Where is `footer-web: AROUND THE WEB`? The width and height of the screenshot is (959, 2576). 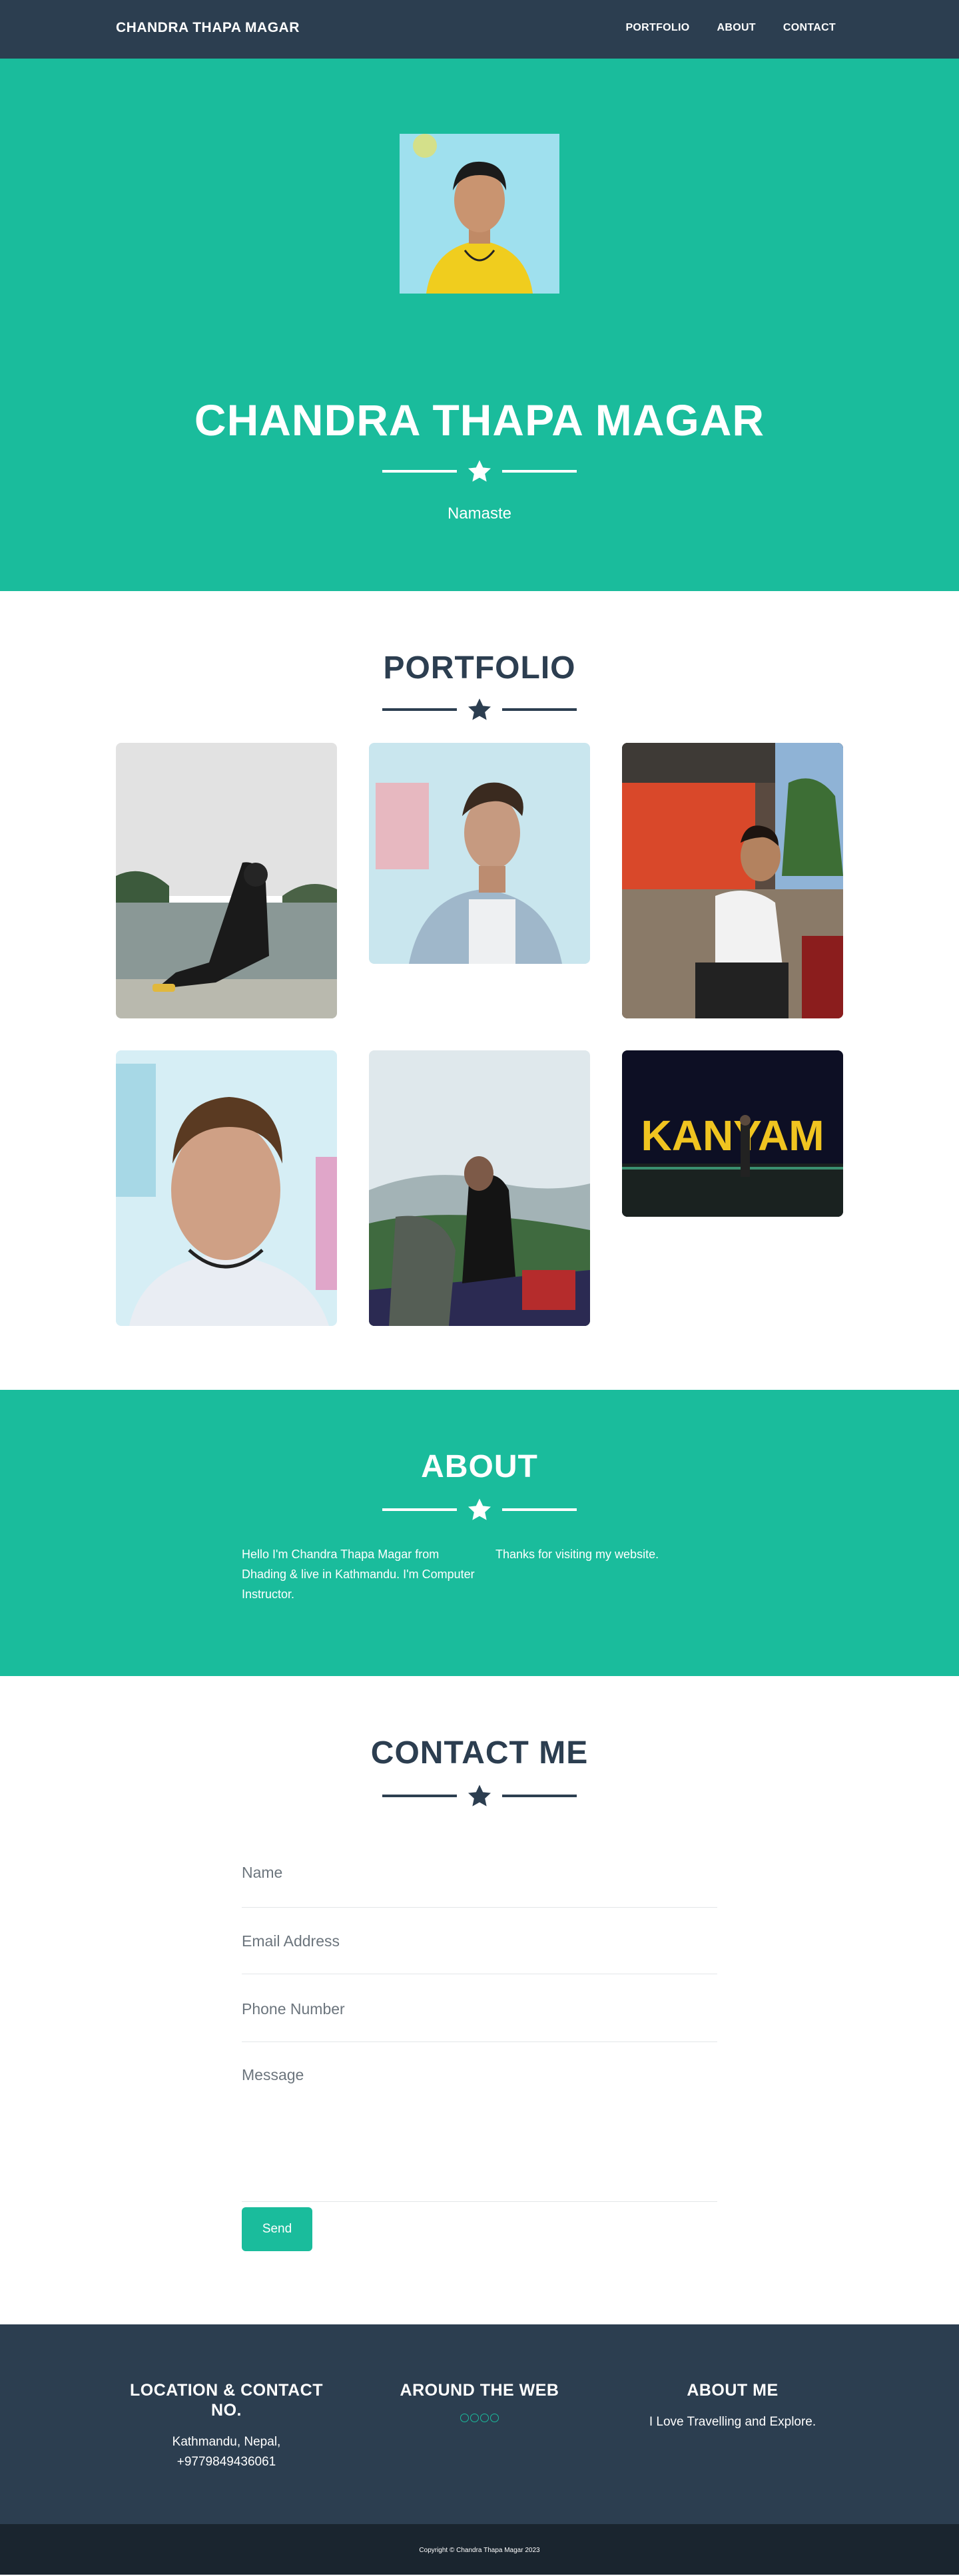 footer-web: AROUND THE WEB is located at coordinates (479, 2401).